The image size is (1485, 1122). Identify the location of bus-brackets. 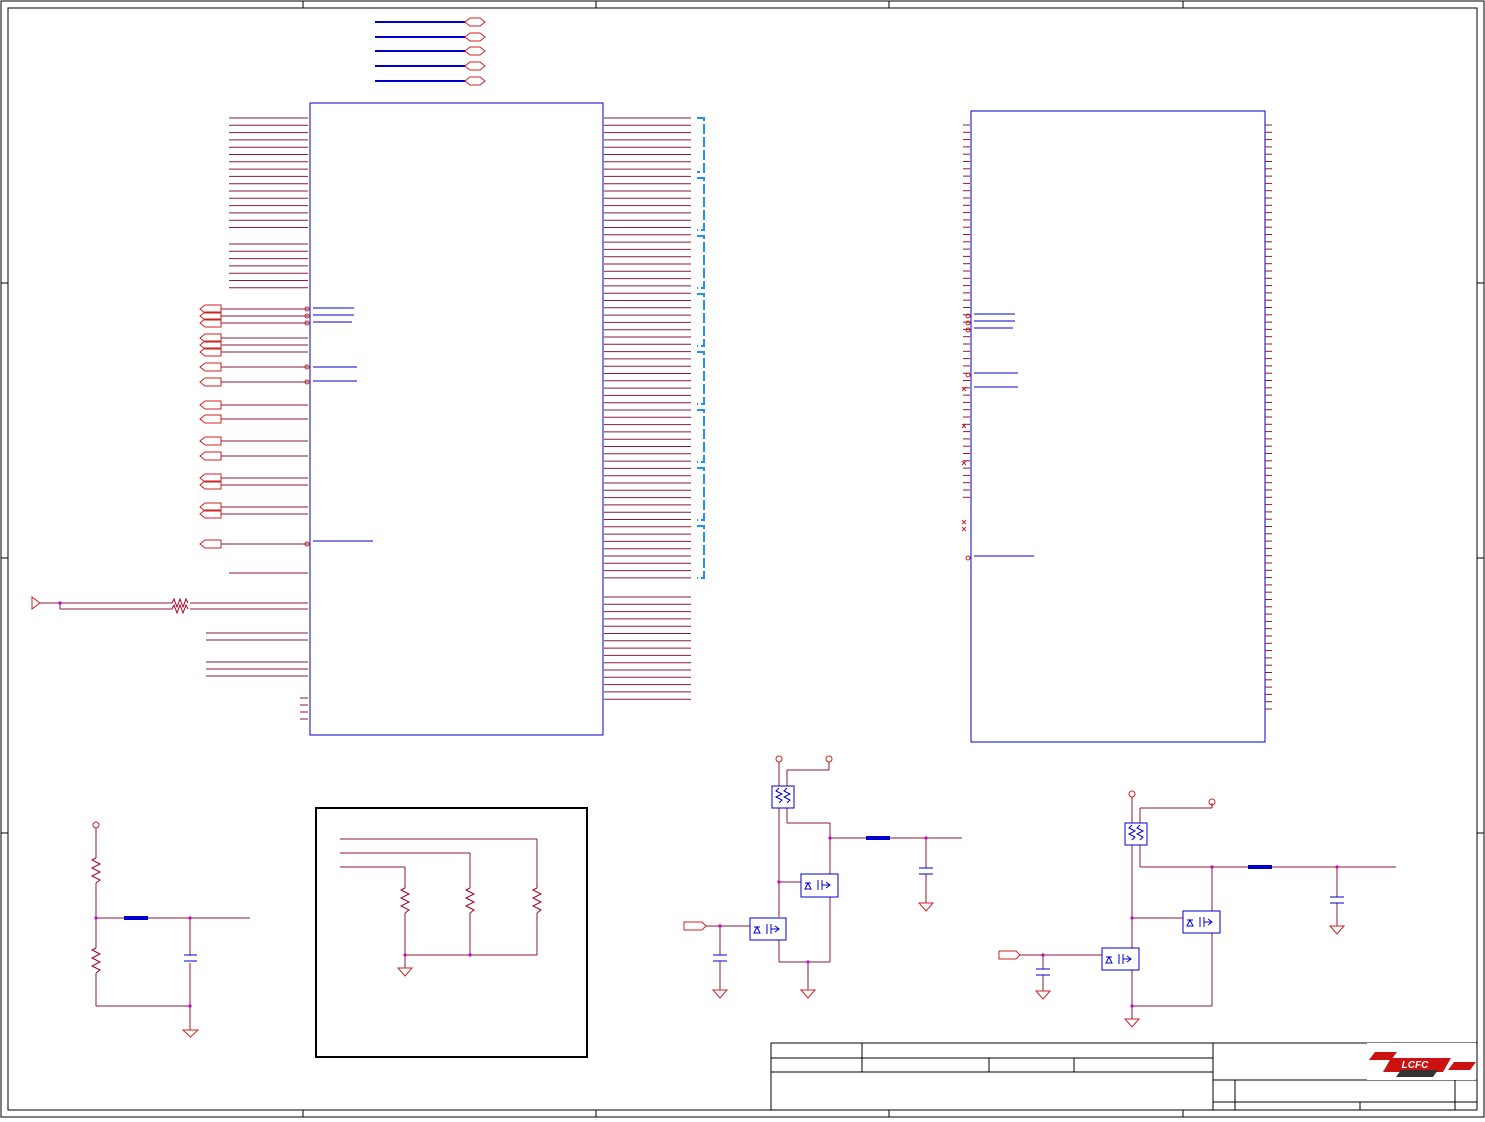
(701, 348).